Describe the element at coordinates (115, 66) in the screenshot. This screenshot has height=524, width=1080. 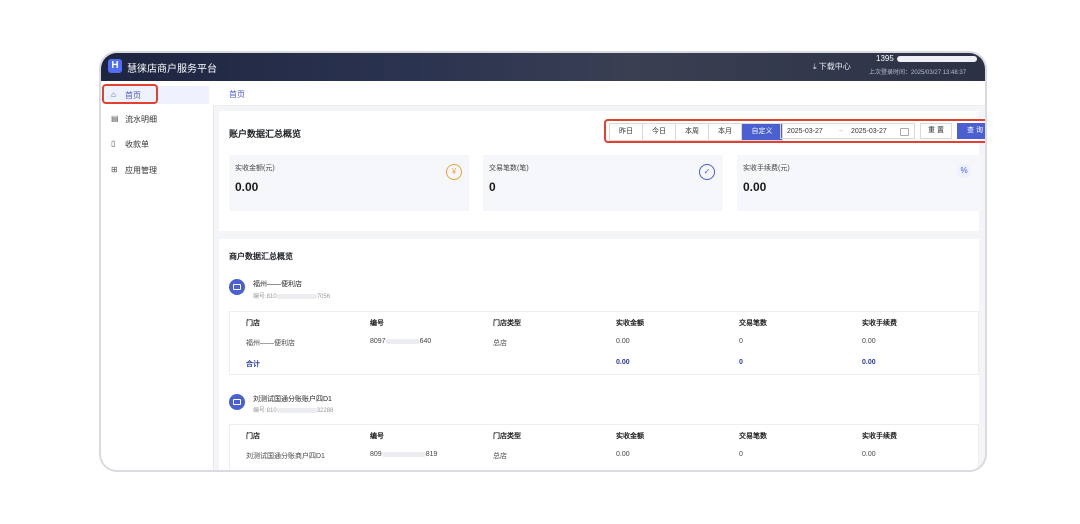
I see `logo-icon: H` at that location.